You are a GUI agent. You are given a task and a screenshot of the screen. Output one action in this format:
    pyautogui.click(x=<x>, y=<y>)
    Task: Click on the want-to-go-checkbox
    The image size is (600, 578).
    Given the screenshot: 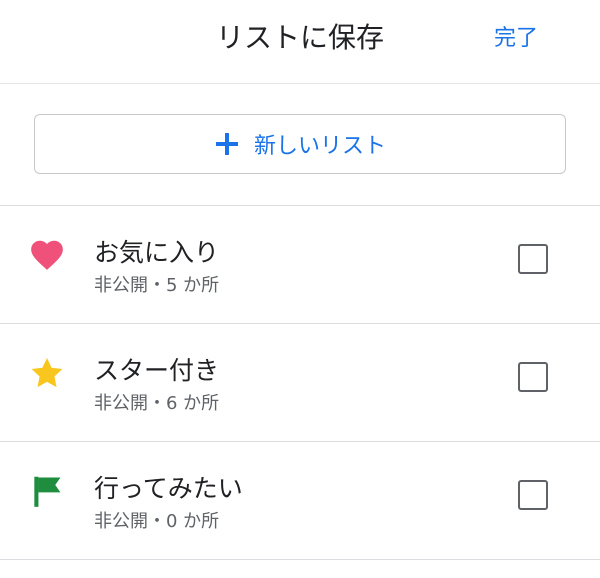 What is the action you would take?
    pyautogui.click(x=533, y=495)
    